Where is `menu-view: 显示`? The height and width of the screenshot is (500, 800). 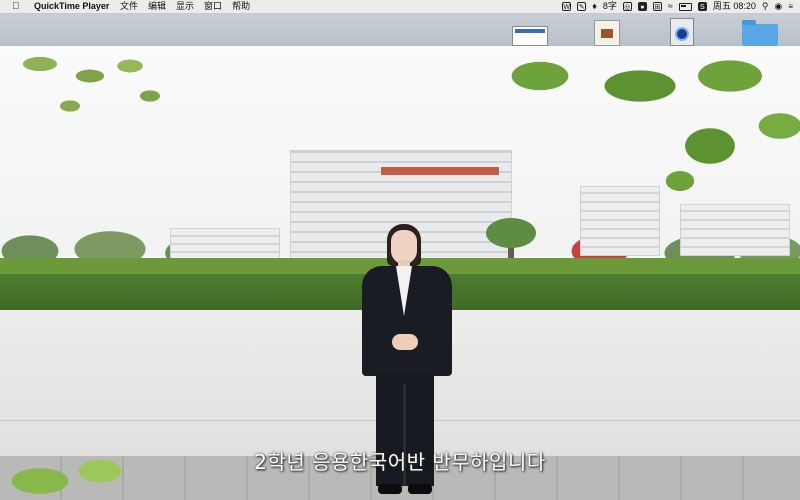 menu-view: 显示 is located at coordinates (185, 6).